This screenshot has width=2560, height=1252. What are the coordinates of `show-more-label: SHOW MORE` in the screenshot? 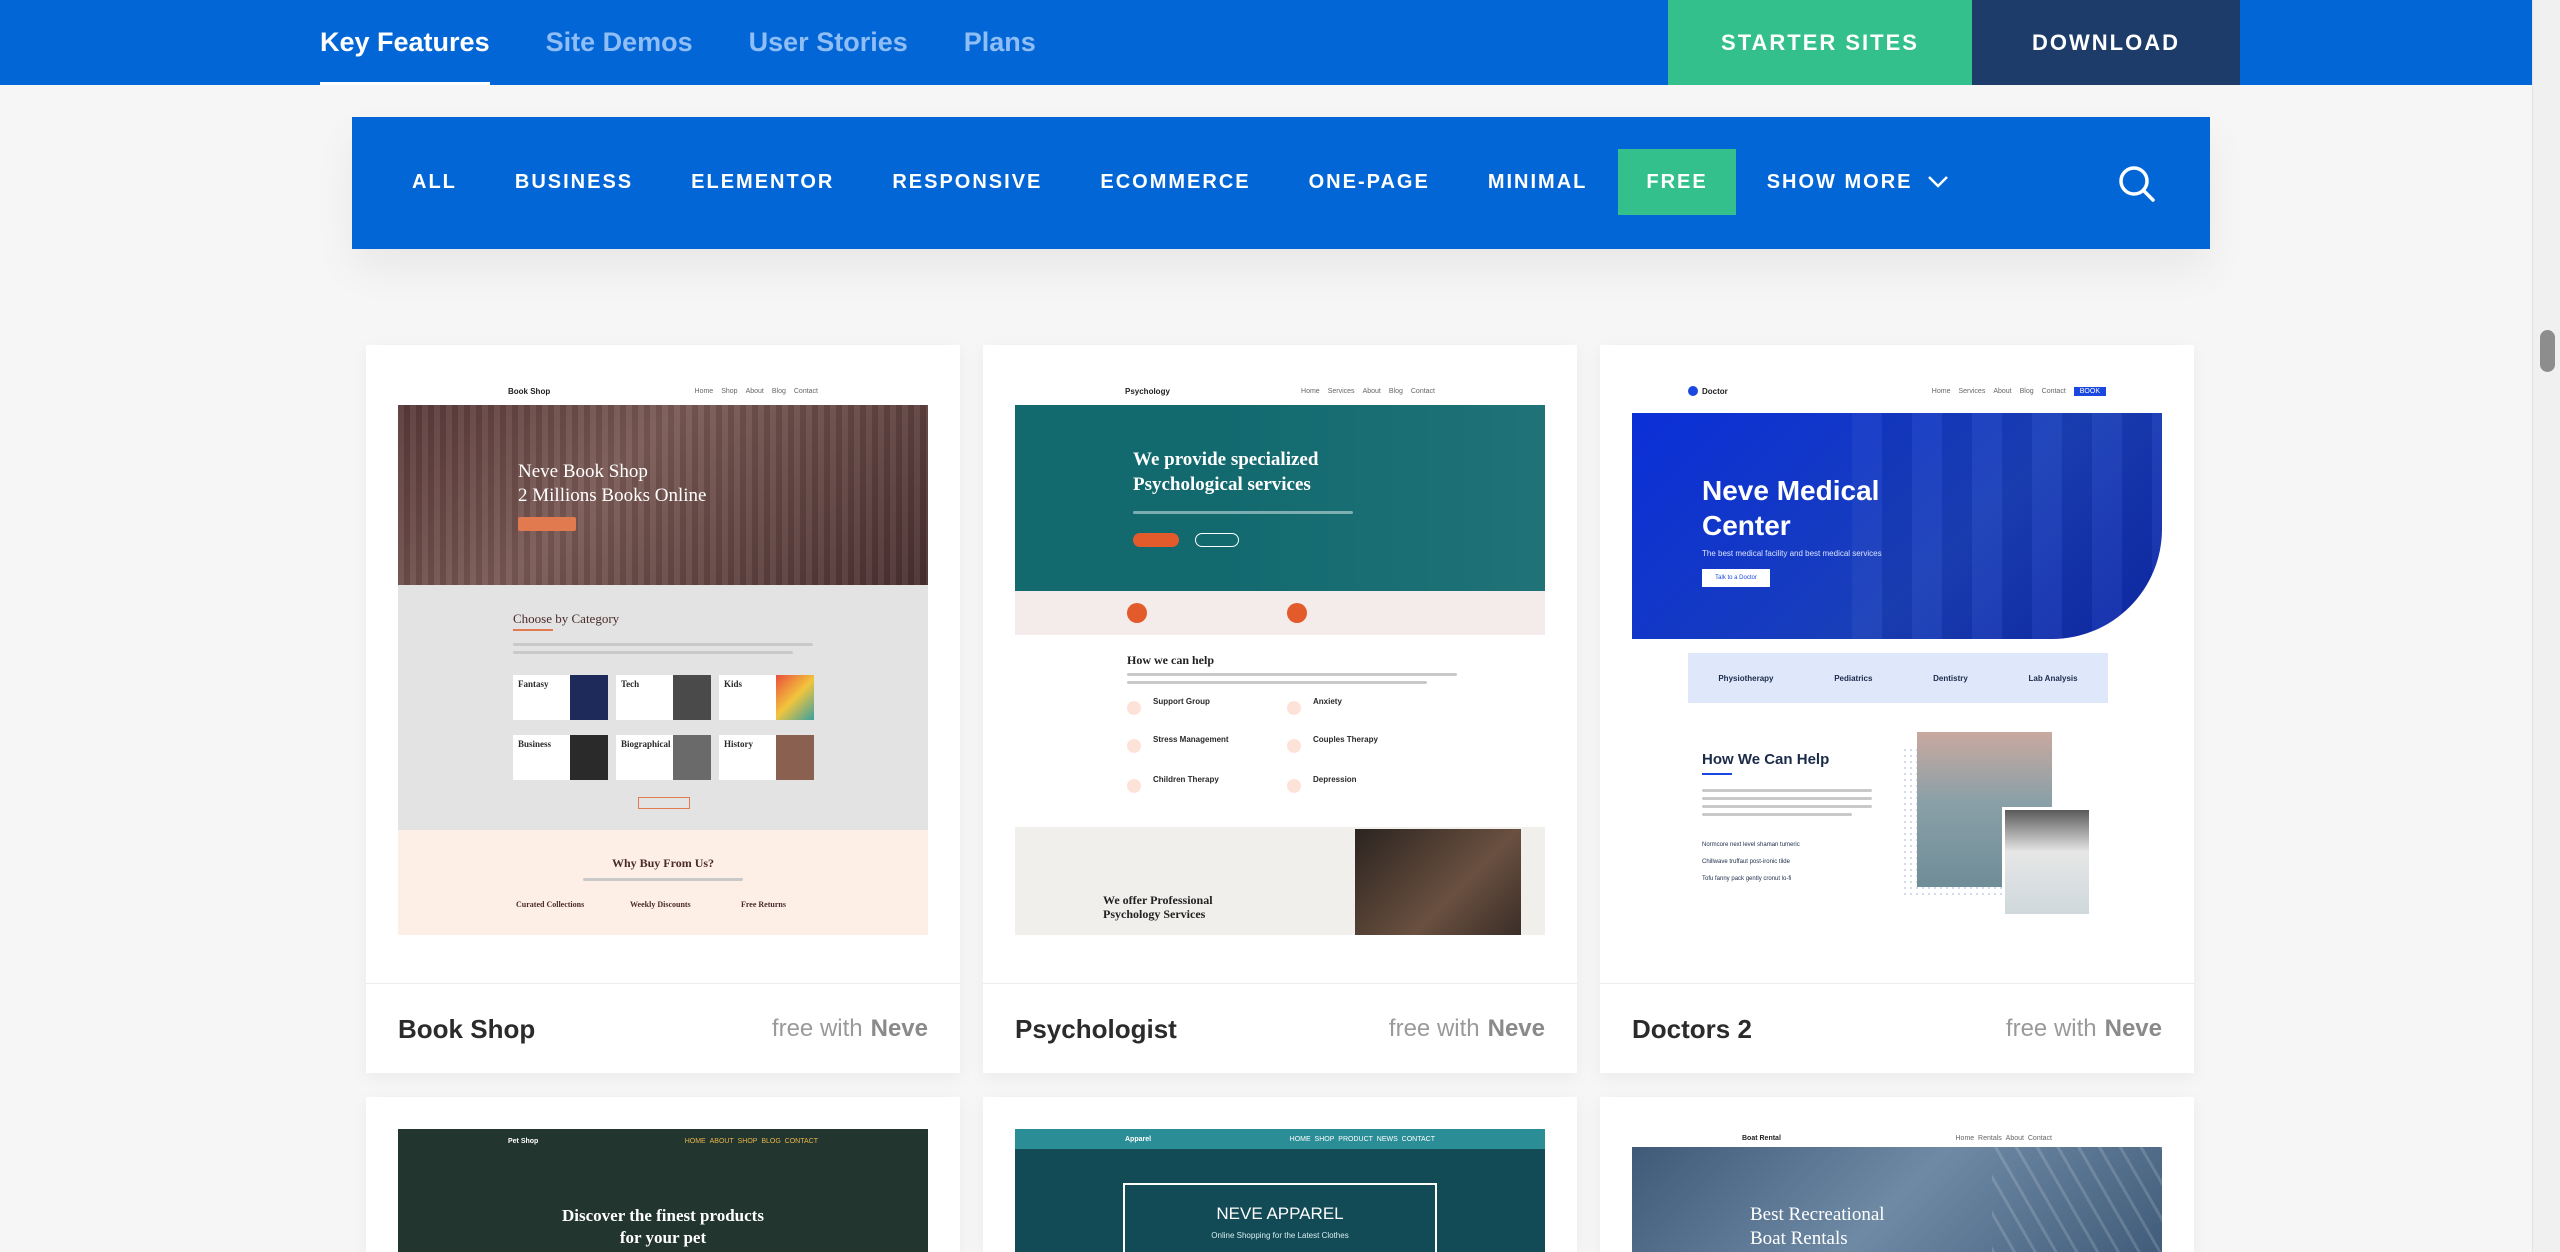 It's located at (1839, 181).